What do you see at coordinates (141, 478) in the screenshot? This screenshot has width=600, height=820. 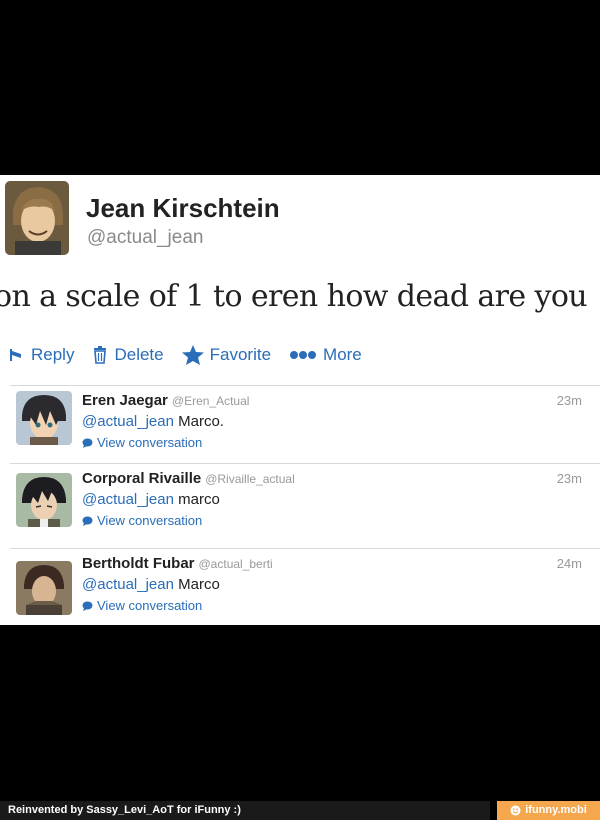 I see `reply-author-name: Corporal Rivaille` at bounding box center [141, 478].